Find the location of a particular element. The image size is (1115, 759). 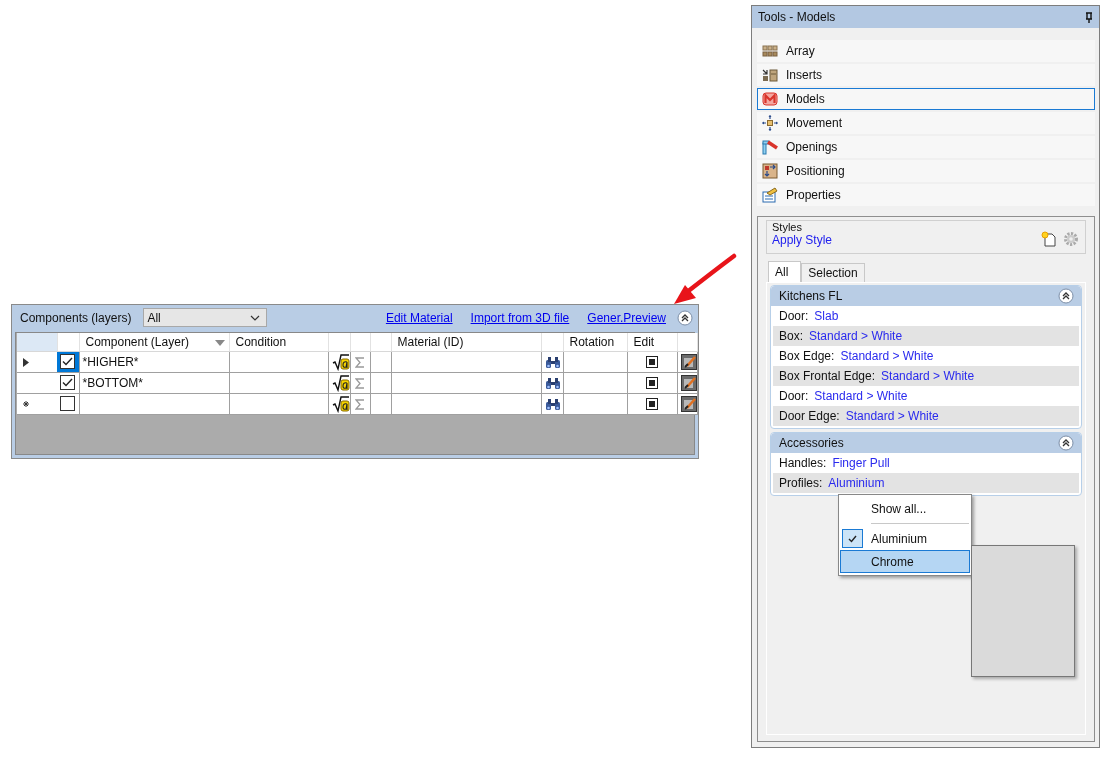

column-header: Rotation is located at coordinates (592, 341).